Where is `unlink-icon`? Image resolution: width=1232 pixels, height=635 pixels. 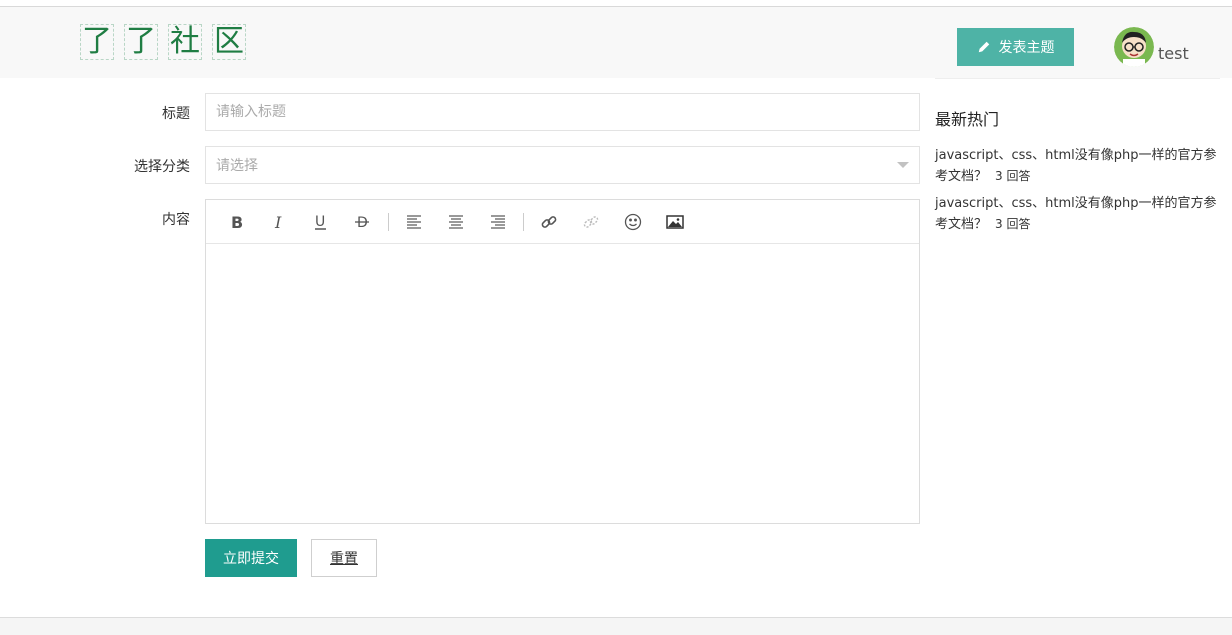
unlink-icon is located at coordinates (591, 222).